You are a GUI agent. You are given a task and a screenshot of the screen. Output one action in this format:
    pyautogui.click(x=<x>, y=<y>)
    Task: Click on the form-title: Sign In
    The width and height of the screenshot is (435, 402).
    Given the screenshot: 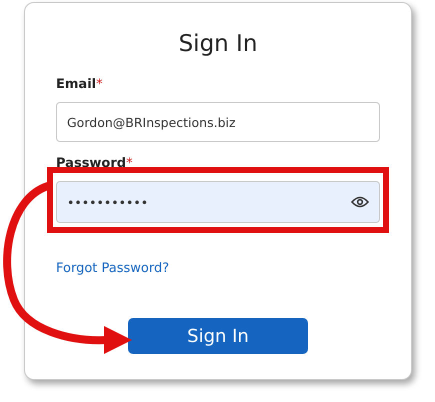 What is the action you would take?
    pyautogui.click(x=218, y=44)
    